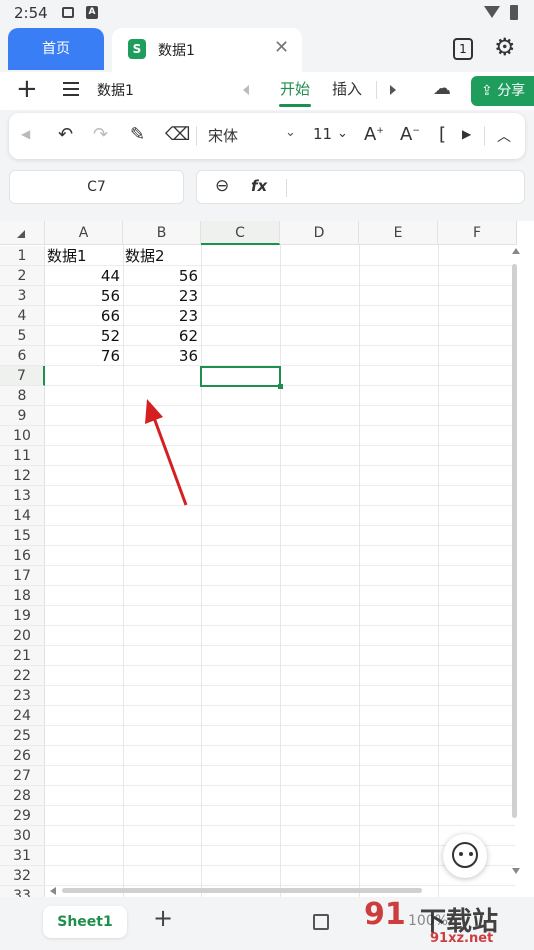 The height and width of the screenshot is (950, 534). I want to click on assistant-button, so click(465, 856).